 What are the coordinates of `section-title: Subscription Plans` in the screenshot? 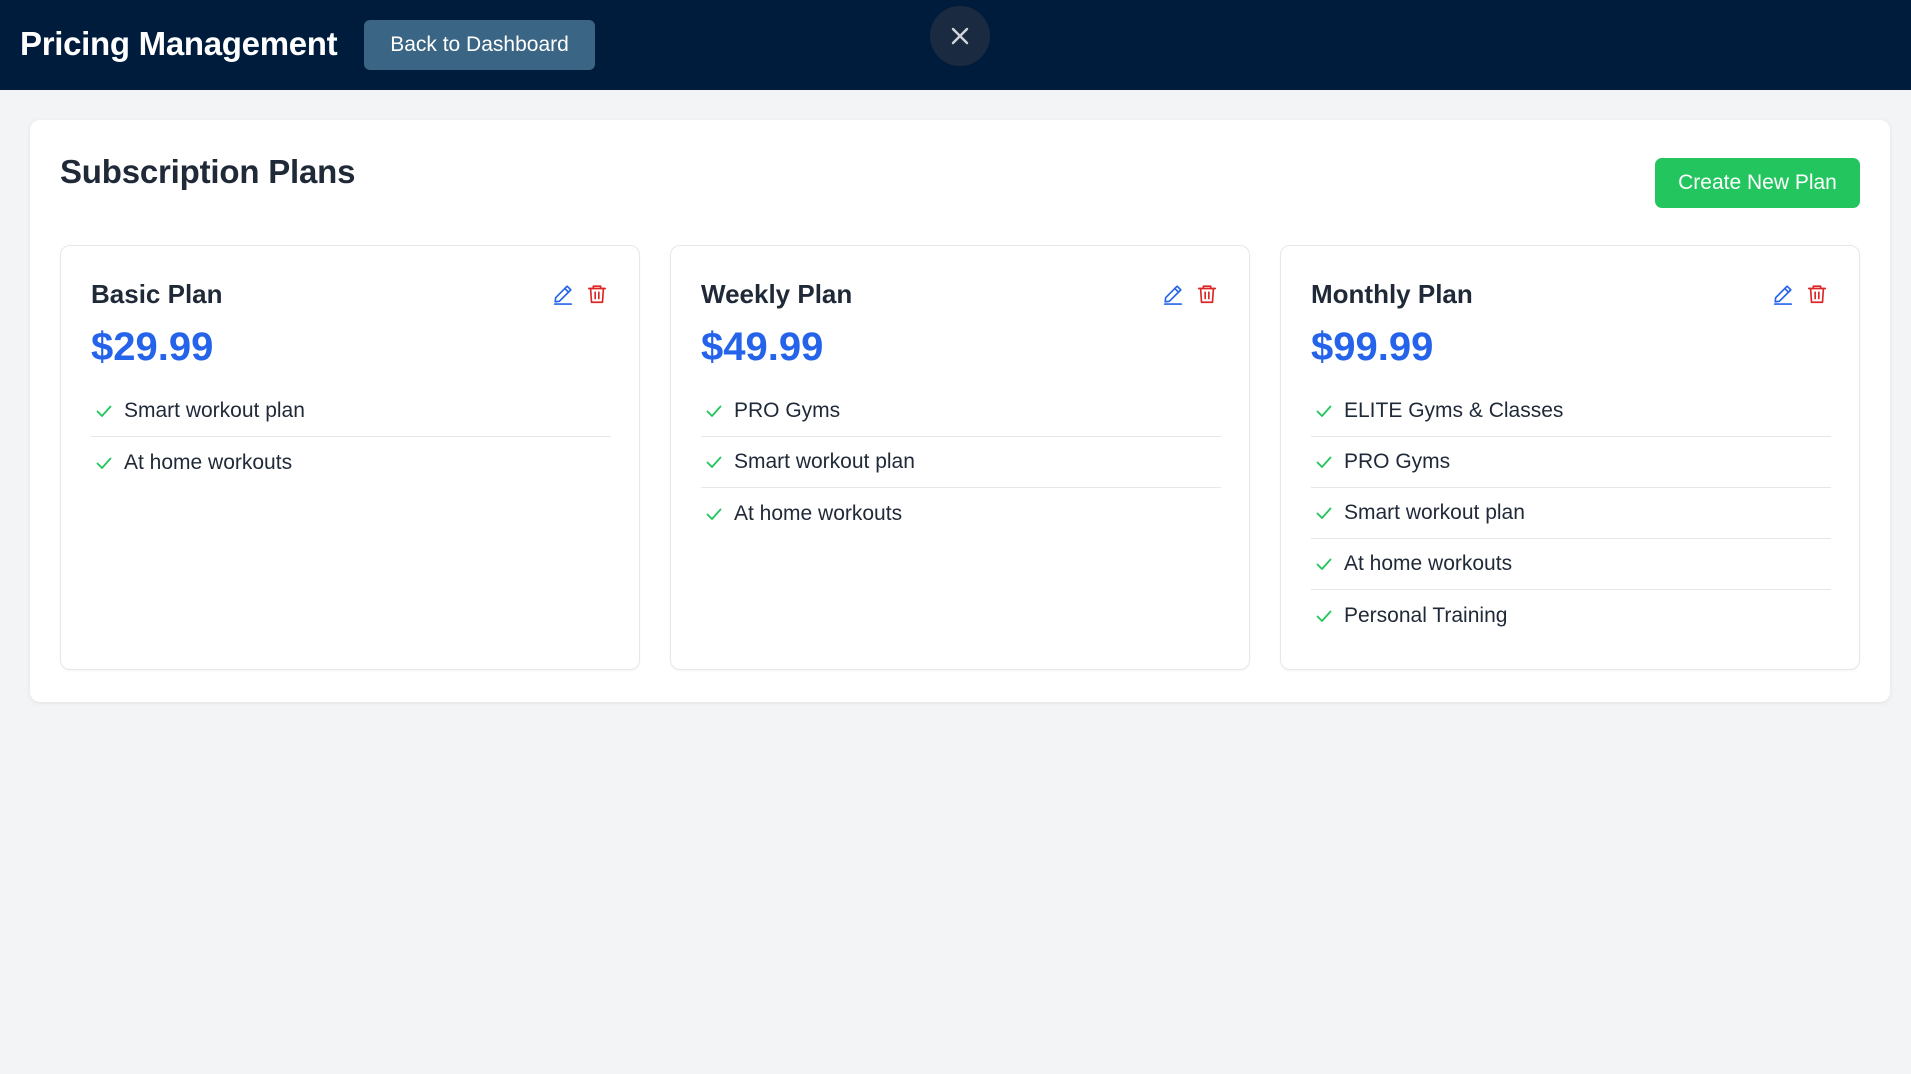 It's located at (208, 171).